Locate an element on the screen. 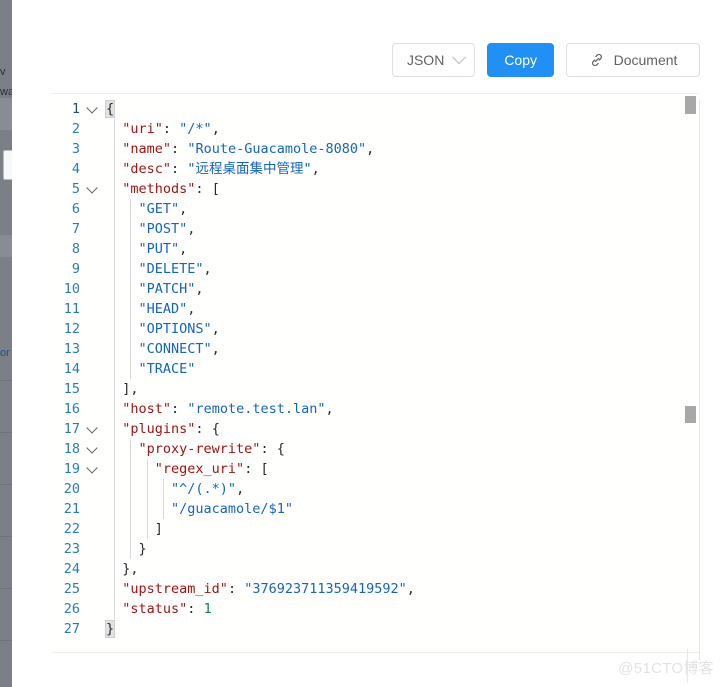  code-line: "CONNECT", is located at coordinates (402, 349).